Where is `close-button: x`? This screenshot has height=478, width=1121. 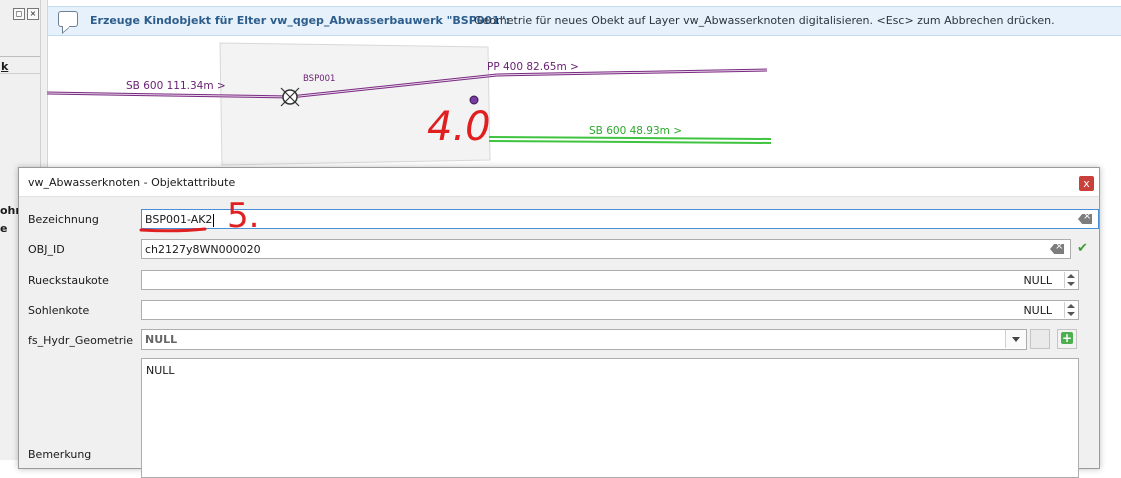
close-button: x is located at coordinates (1086, 183).